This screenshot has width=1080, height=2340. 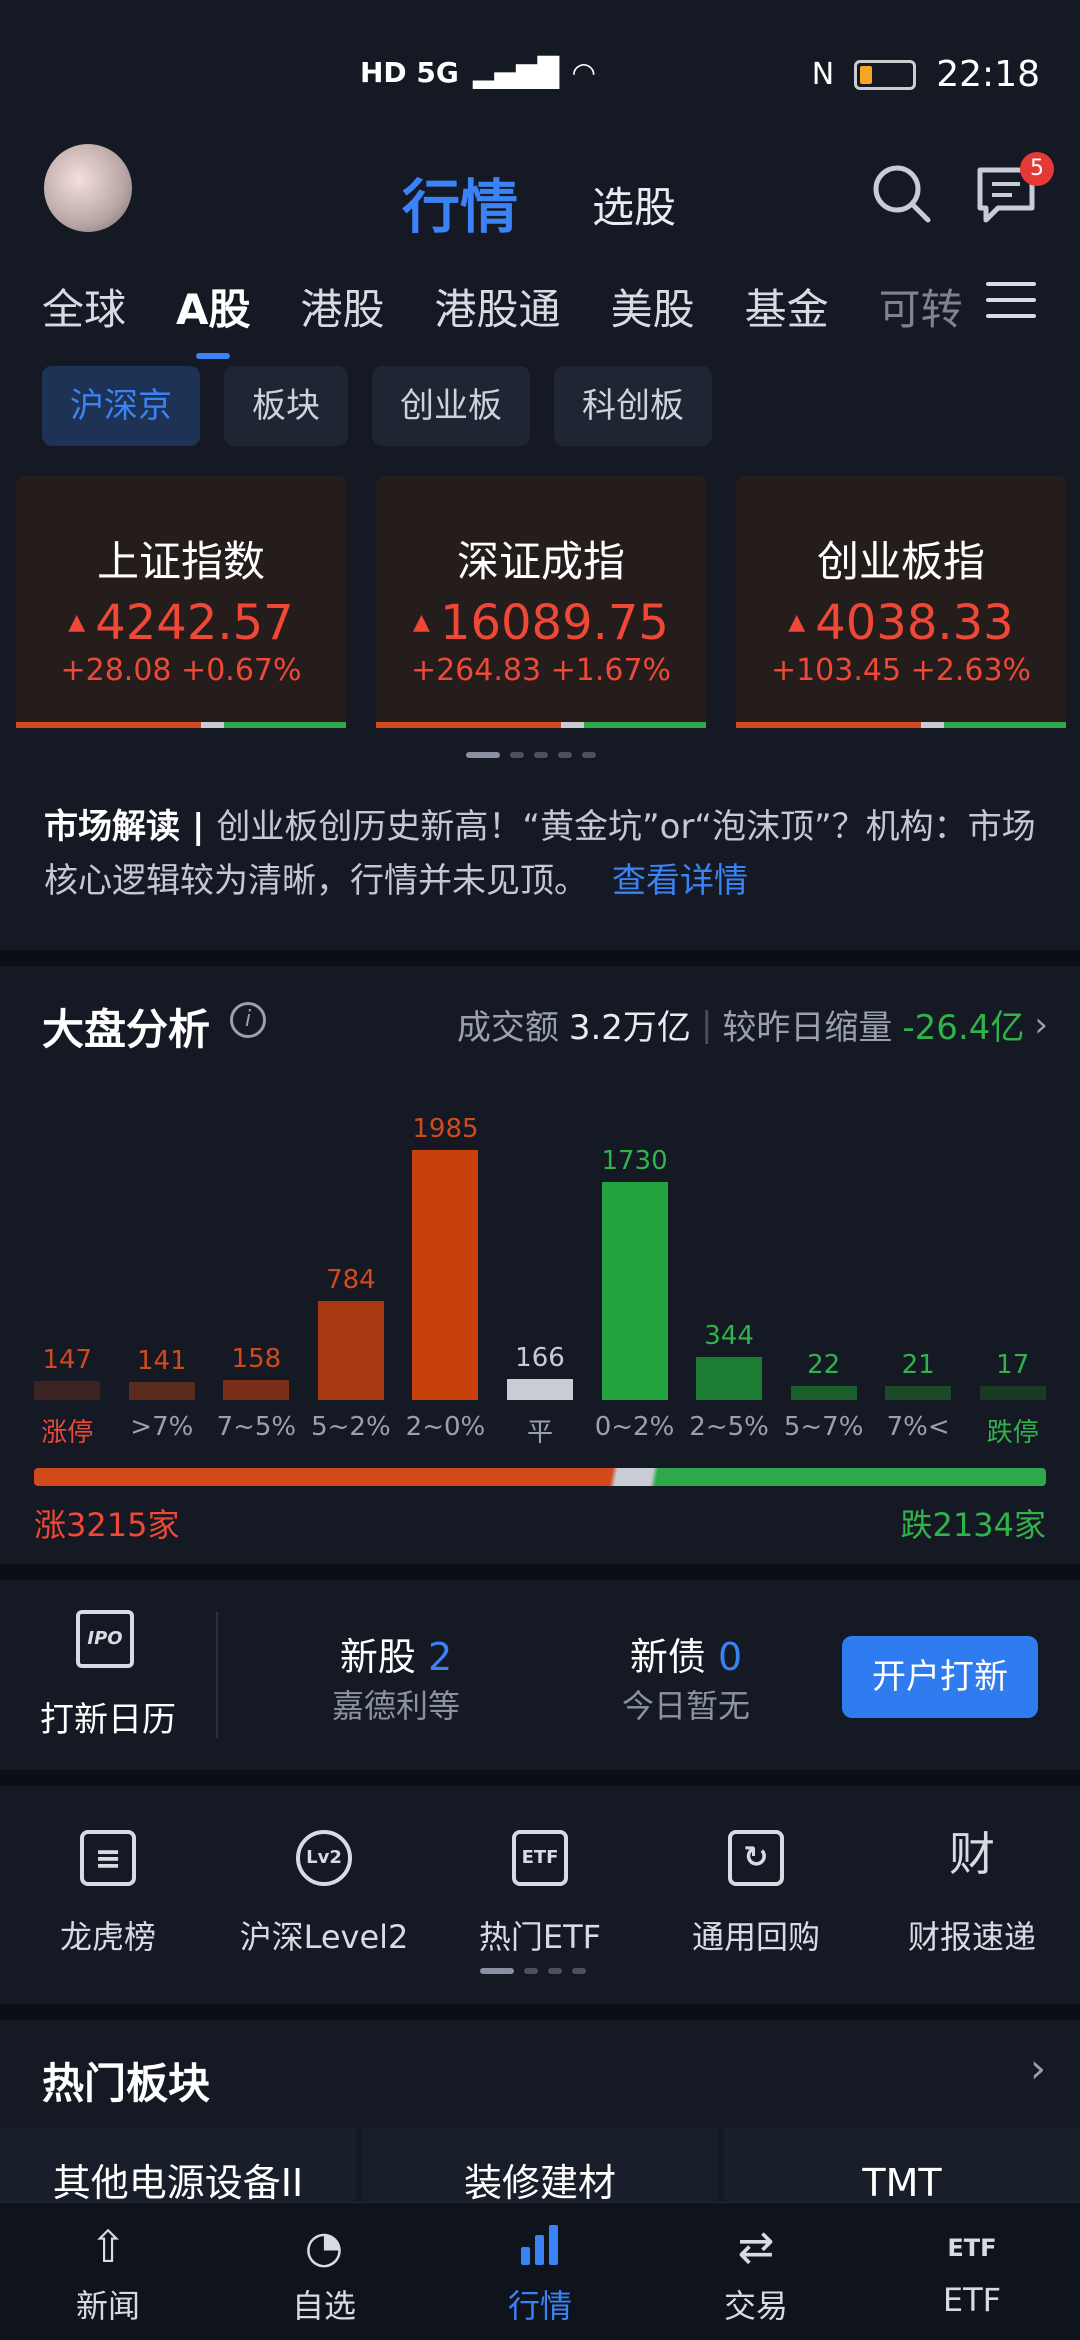 I want to click on chart-bar-value: 344, so click(x=729, y=1335).